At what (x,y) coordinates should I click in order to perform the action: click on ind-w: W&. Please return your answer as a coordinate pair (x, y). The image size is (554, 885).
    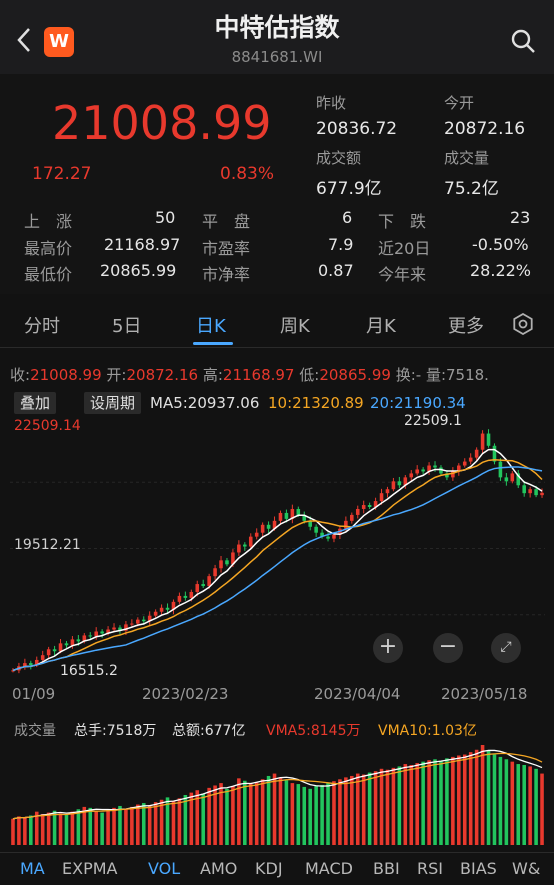
    Looking at the image, I should click on (526, 868).